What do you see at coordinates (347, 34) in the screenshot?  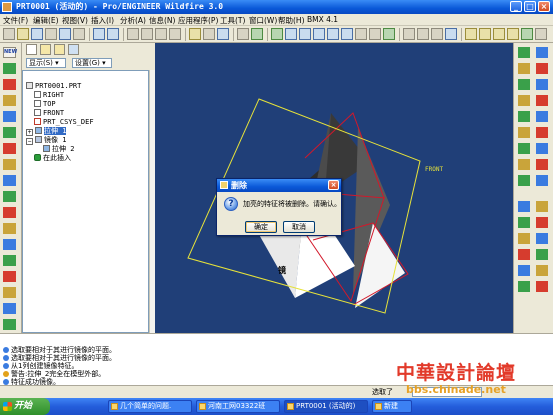 I see `refit-icon` at bounding box center [347, 34].